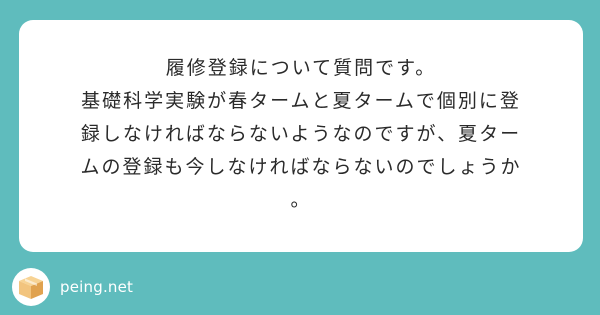 Image resolution: width=600 pixels, height=315 pixels. I want to click on box-icon, so click(31, 287).